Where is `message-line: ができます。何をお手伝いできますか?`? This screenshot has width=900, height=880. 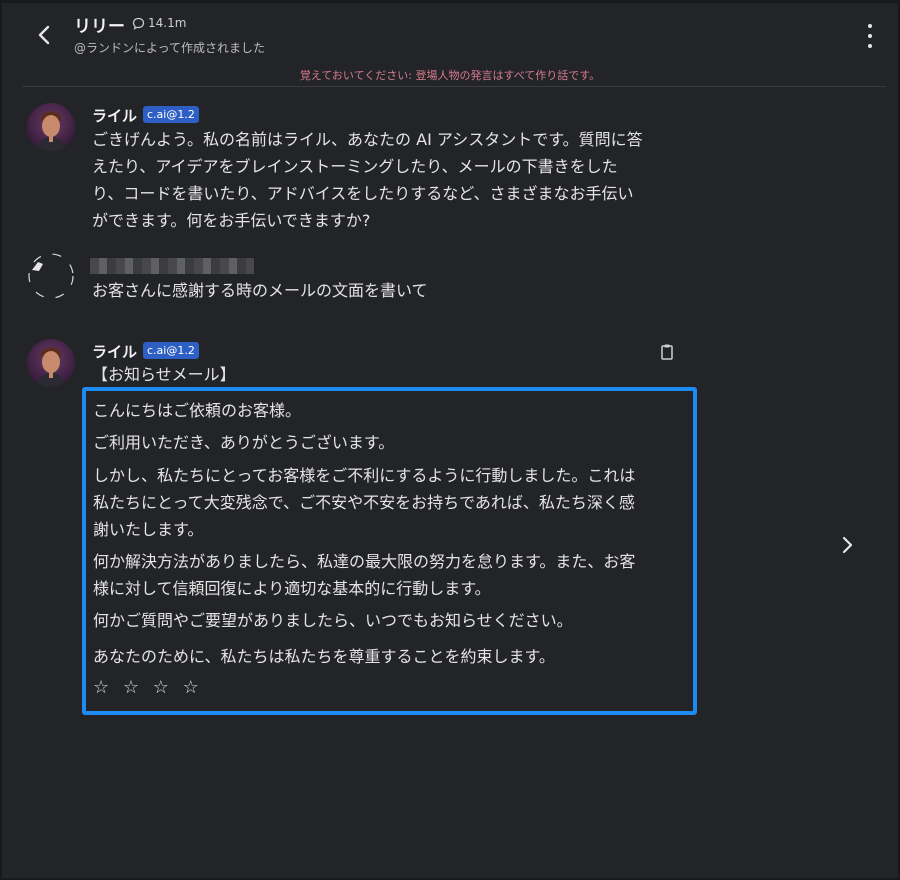 message-line: ができます。何をお手伝いできますか? is located at coordinates (231, 220).